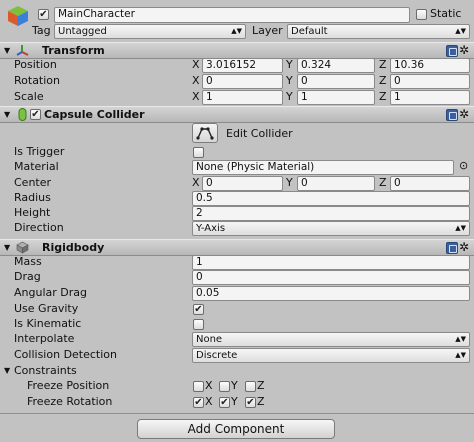  What do you see at coordinates (331, 277) in the screenshot?
I see `drag-field: 0` at bounding box center [331, 277].